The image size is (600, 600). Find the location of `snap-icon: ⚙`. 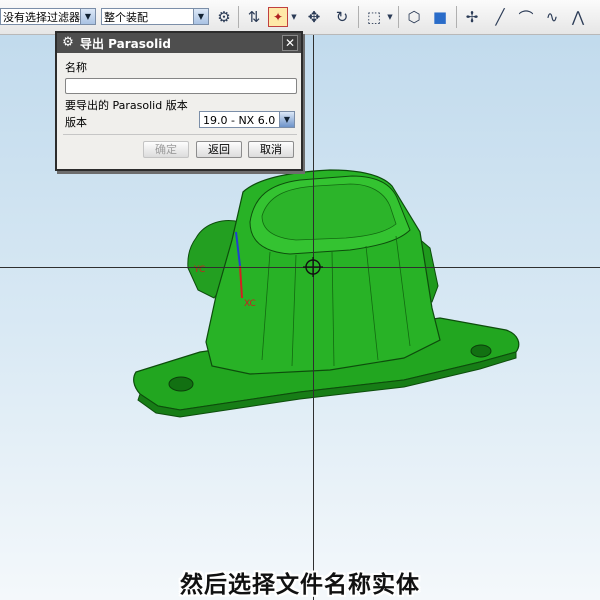

snap-icon: ⚙ is located at coordinates (224, 17).